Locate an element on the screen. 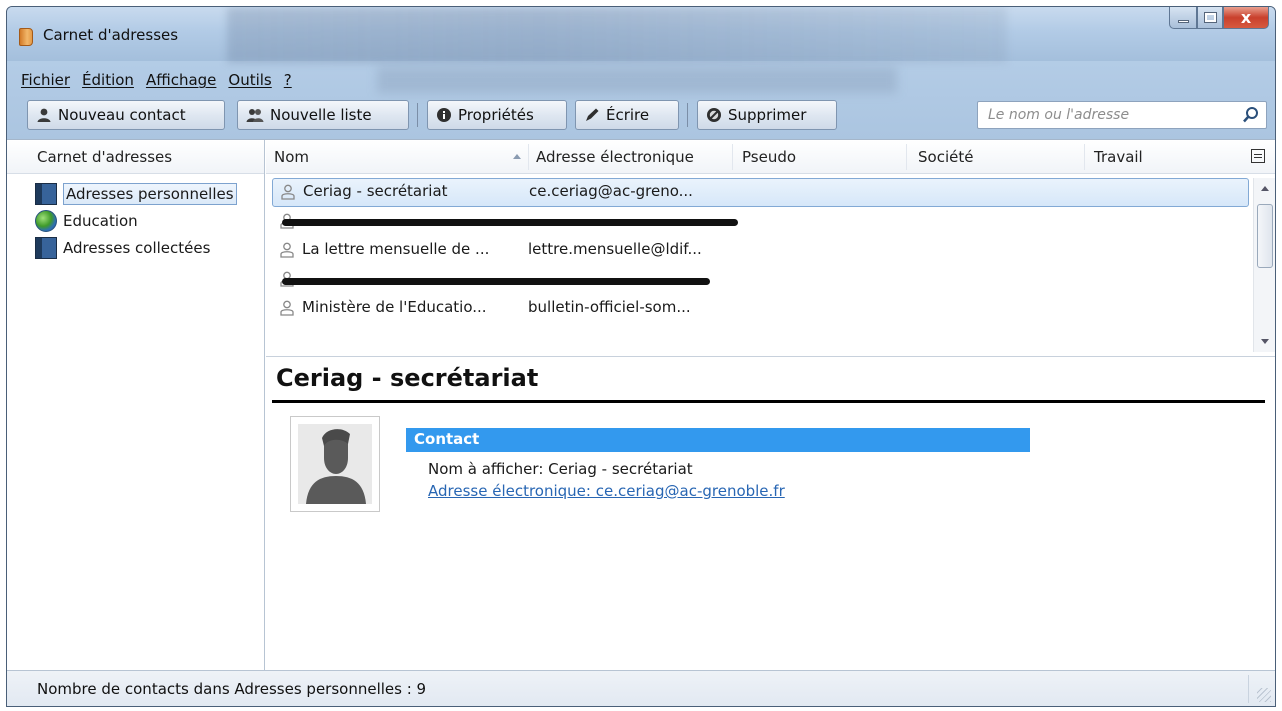 Image resolution: width=1282 pixels, height=711 pixels. properties-label: Propriétés is located at coordinates (496, 115).